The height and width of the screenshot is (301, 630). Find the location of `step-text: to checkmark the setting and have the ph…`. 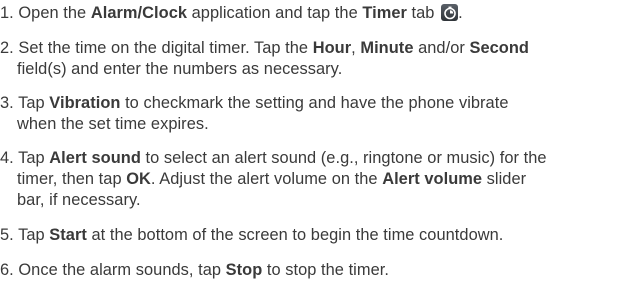

step-text: to checkmark the setting and have the ph… is located at coordinates (314, 103).